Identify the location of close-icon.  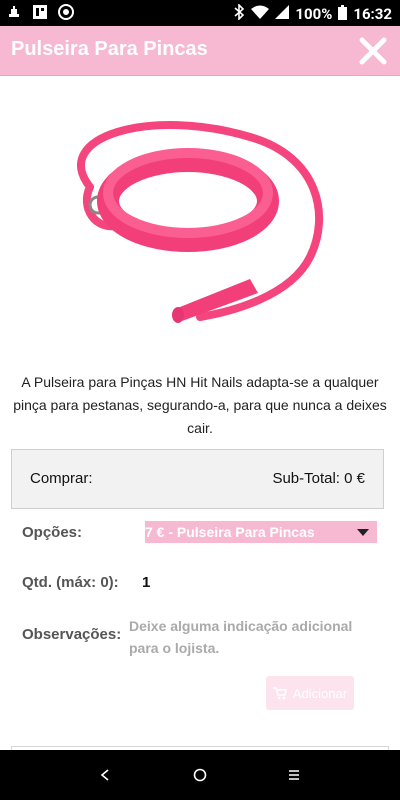
(373, 51).